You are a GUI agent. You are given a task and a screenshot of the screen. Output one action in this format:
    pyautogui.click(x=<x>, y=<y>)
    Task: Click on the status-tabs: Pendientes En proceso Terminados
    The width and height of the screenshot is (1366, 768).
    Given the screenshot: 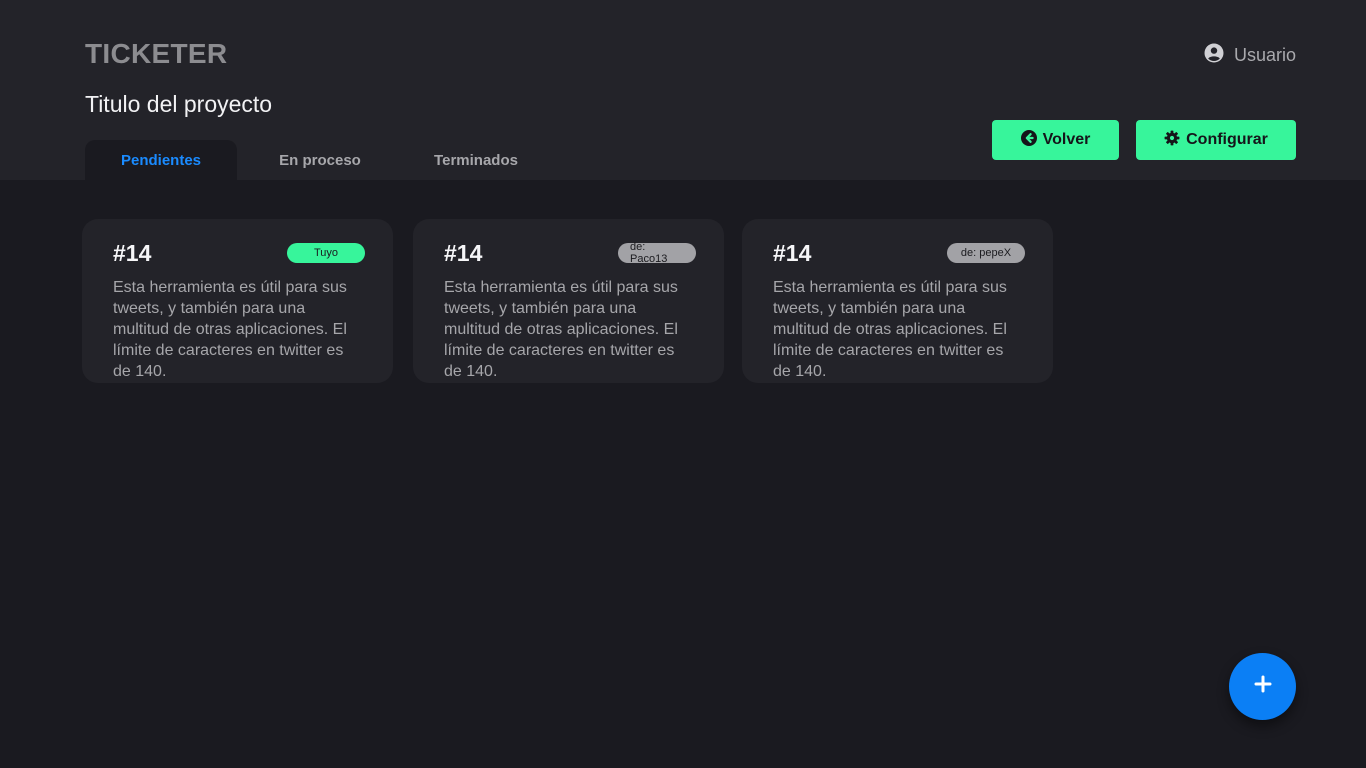 What is the action you would take?
    pyautogui.click(x=317, y=160)
    